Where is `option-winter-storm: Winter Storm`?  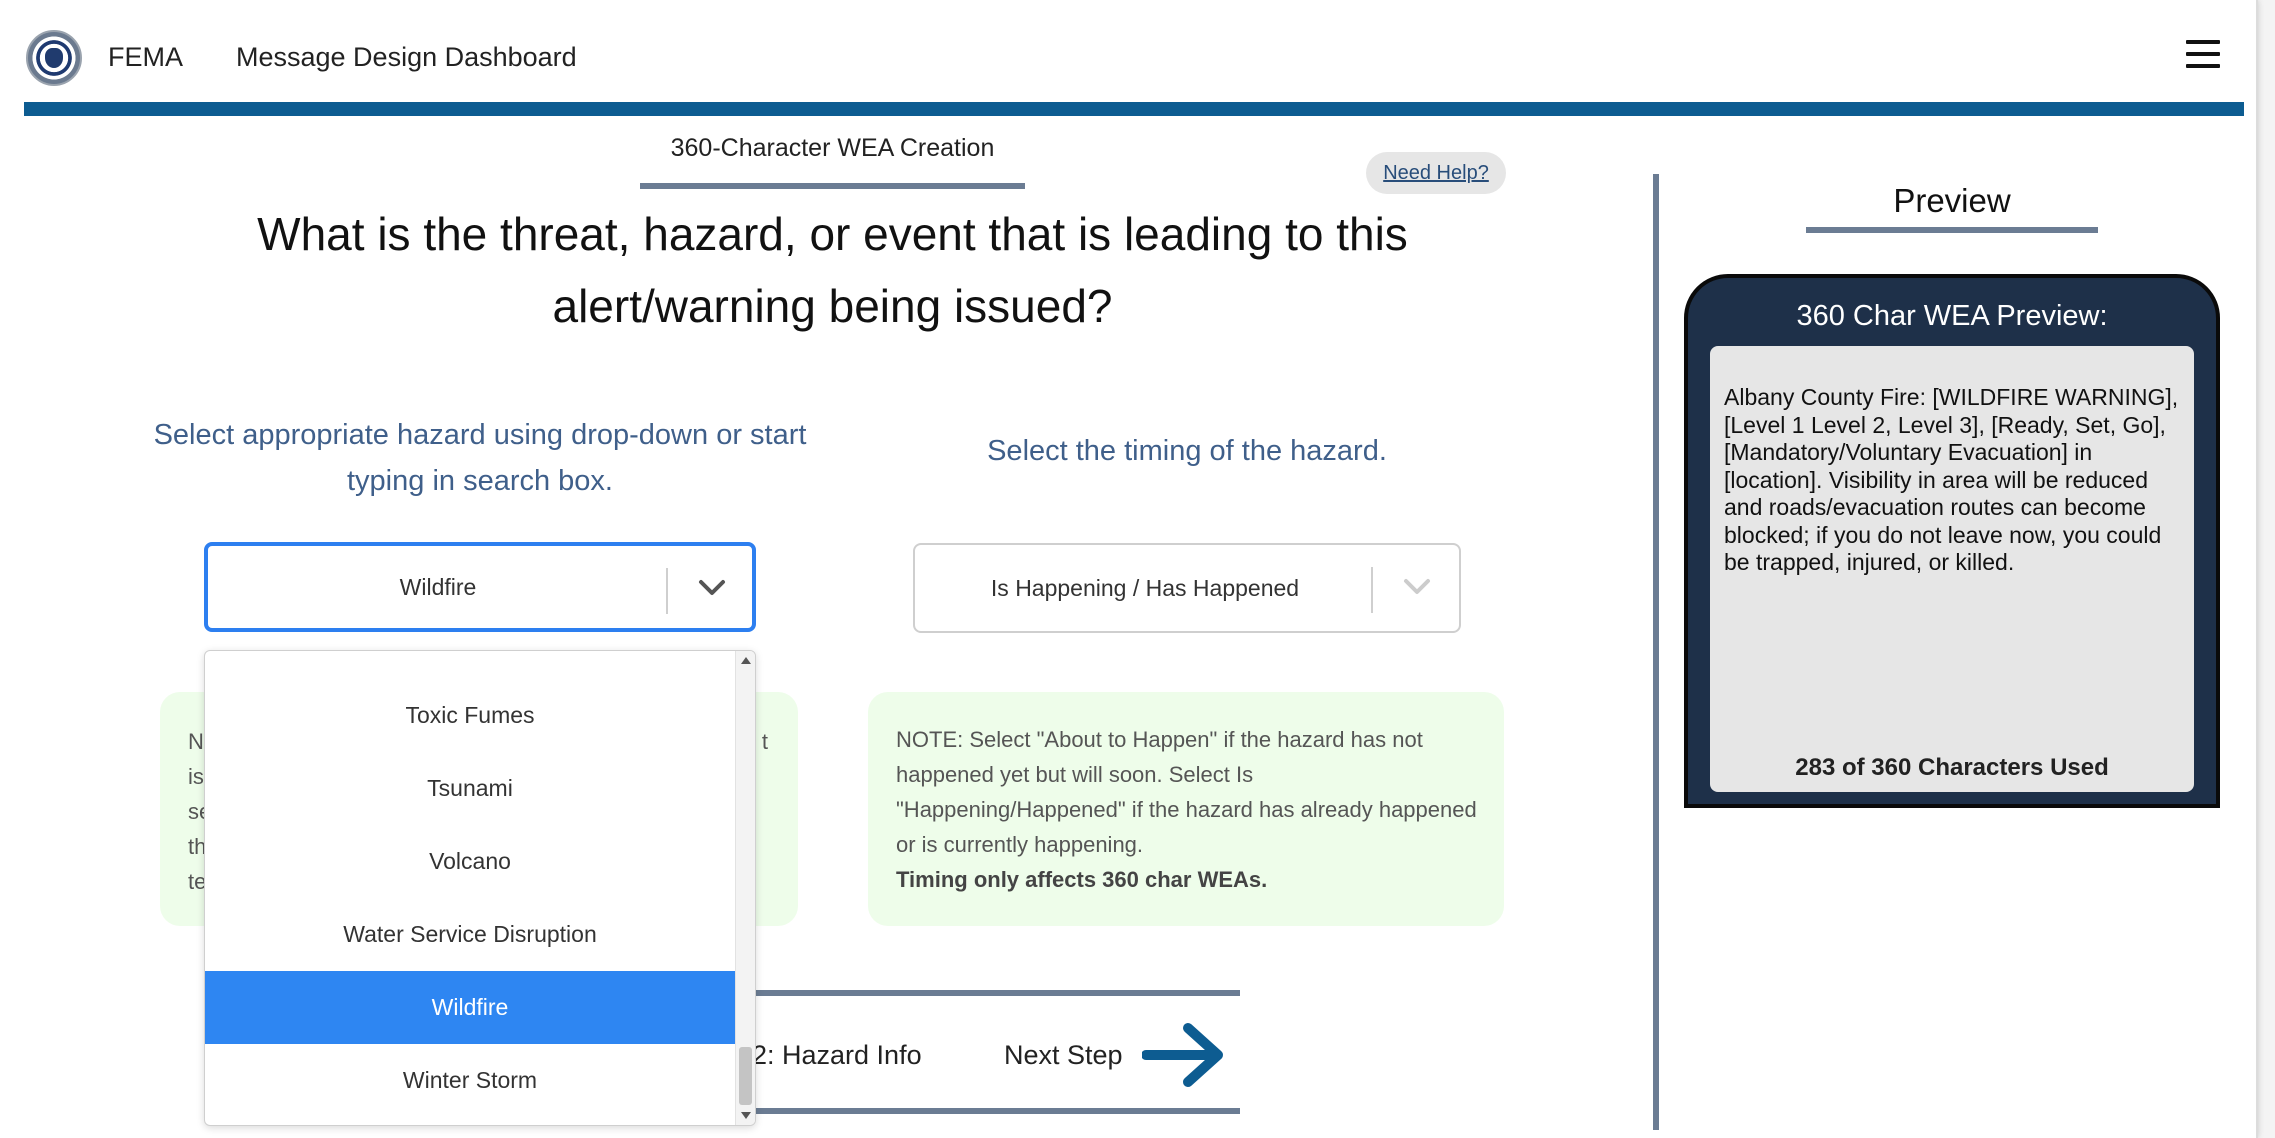 option-winter-storm: Winter Storm is located at coordinates (470, 1080).